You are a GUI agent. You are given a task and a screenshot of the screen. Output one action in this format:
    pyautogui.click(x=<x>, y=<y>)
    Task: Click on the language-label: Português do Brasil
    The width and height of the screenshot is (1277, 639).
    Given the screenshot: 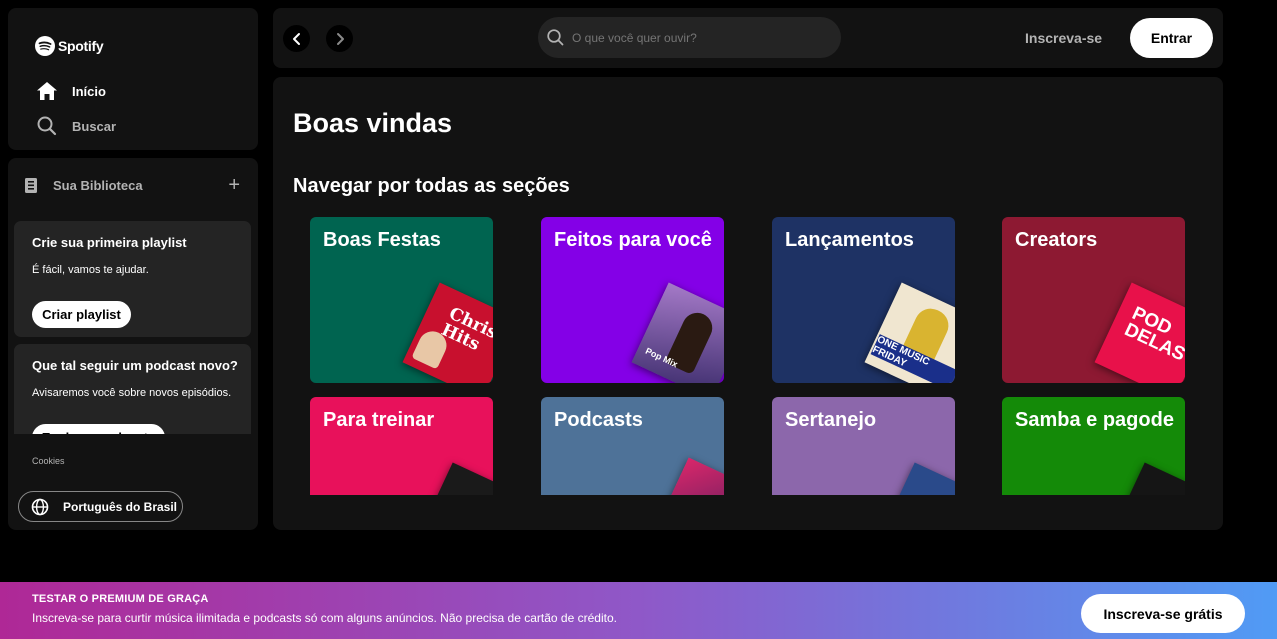 What is the action you would take?
    pyautogui.click(x=120, y=506)
    